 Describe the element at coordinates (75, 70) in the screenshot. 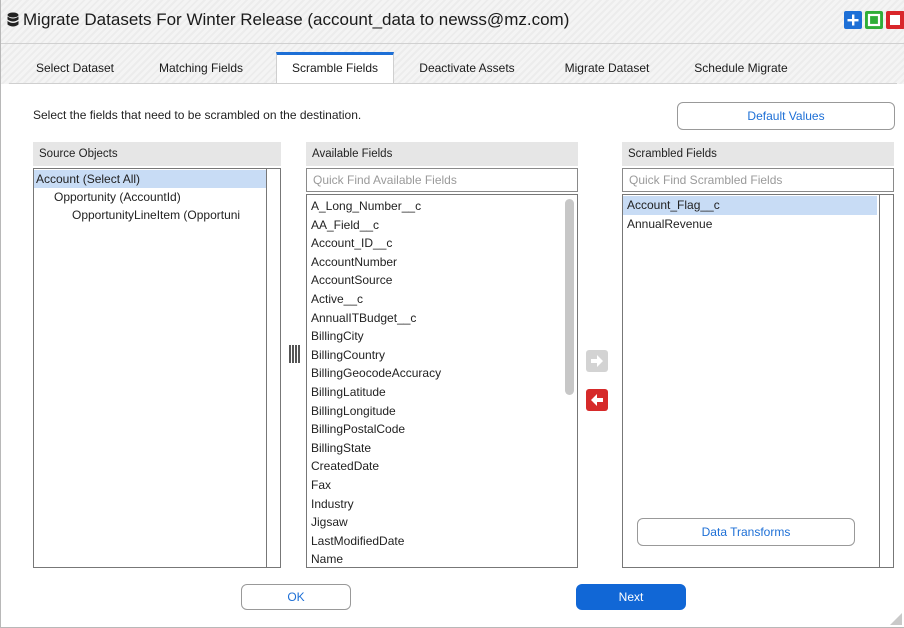

I see `tab-select-dataset: Select Dataset` at that location.